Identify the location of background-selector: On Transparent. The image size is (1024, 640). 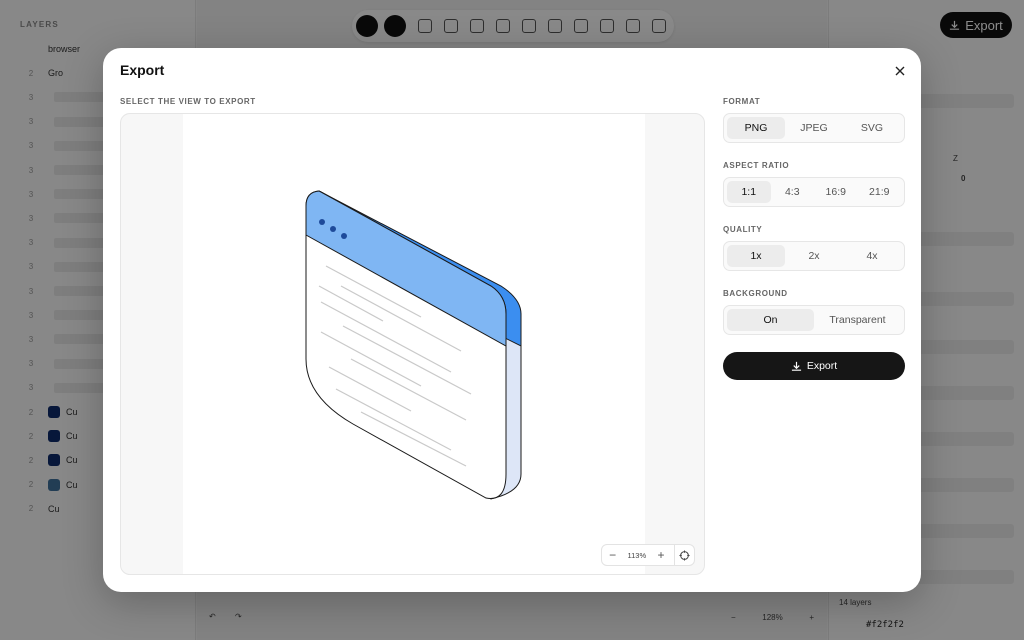
(814, 320).